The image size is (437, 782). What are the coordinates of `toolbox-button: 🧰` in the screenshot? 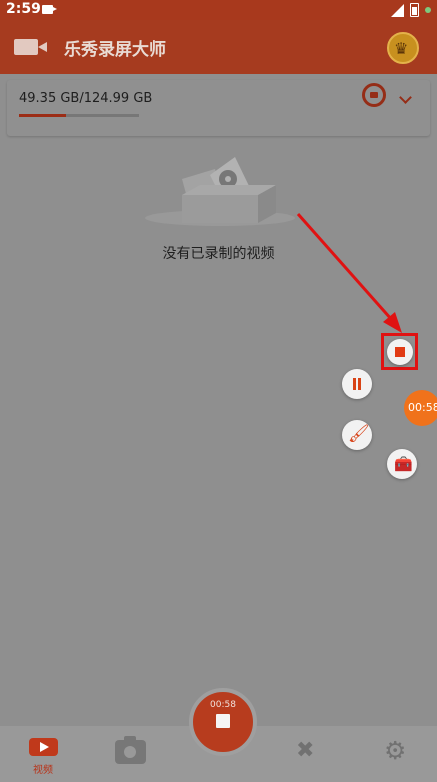 It's located at (402, 464).